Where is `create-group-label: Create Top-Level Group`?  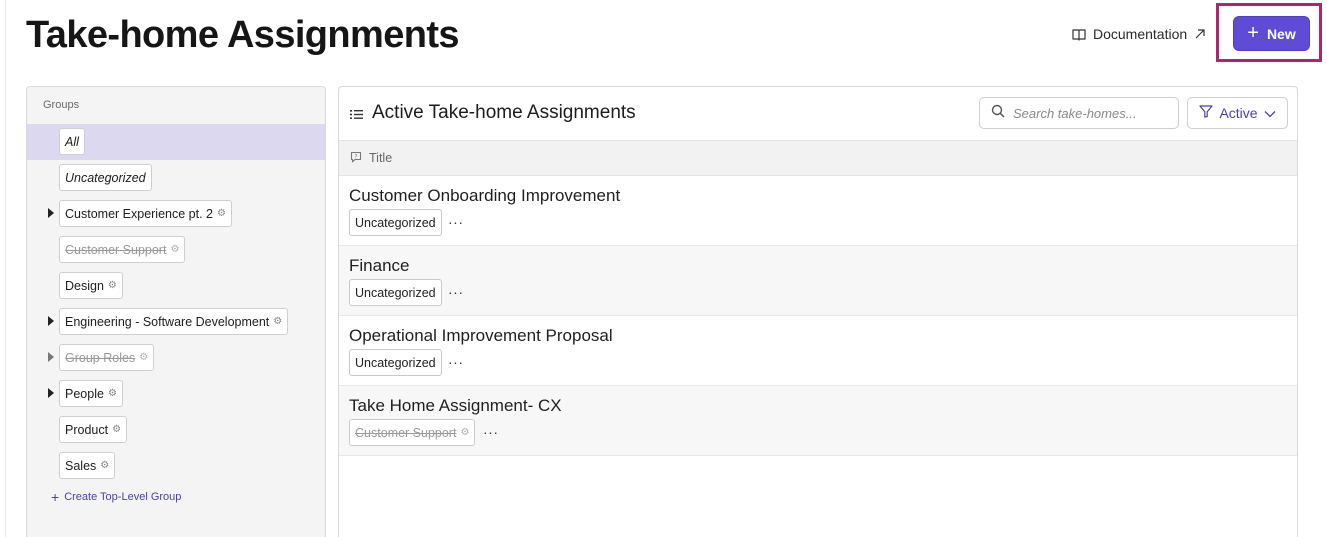 create-group-label: Create Top-Level Group is located at coordinates (123, 497).